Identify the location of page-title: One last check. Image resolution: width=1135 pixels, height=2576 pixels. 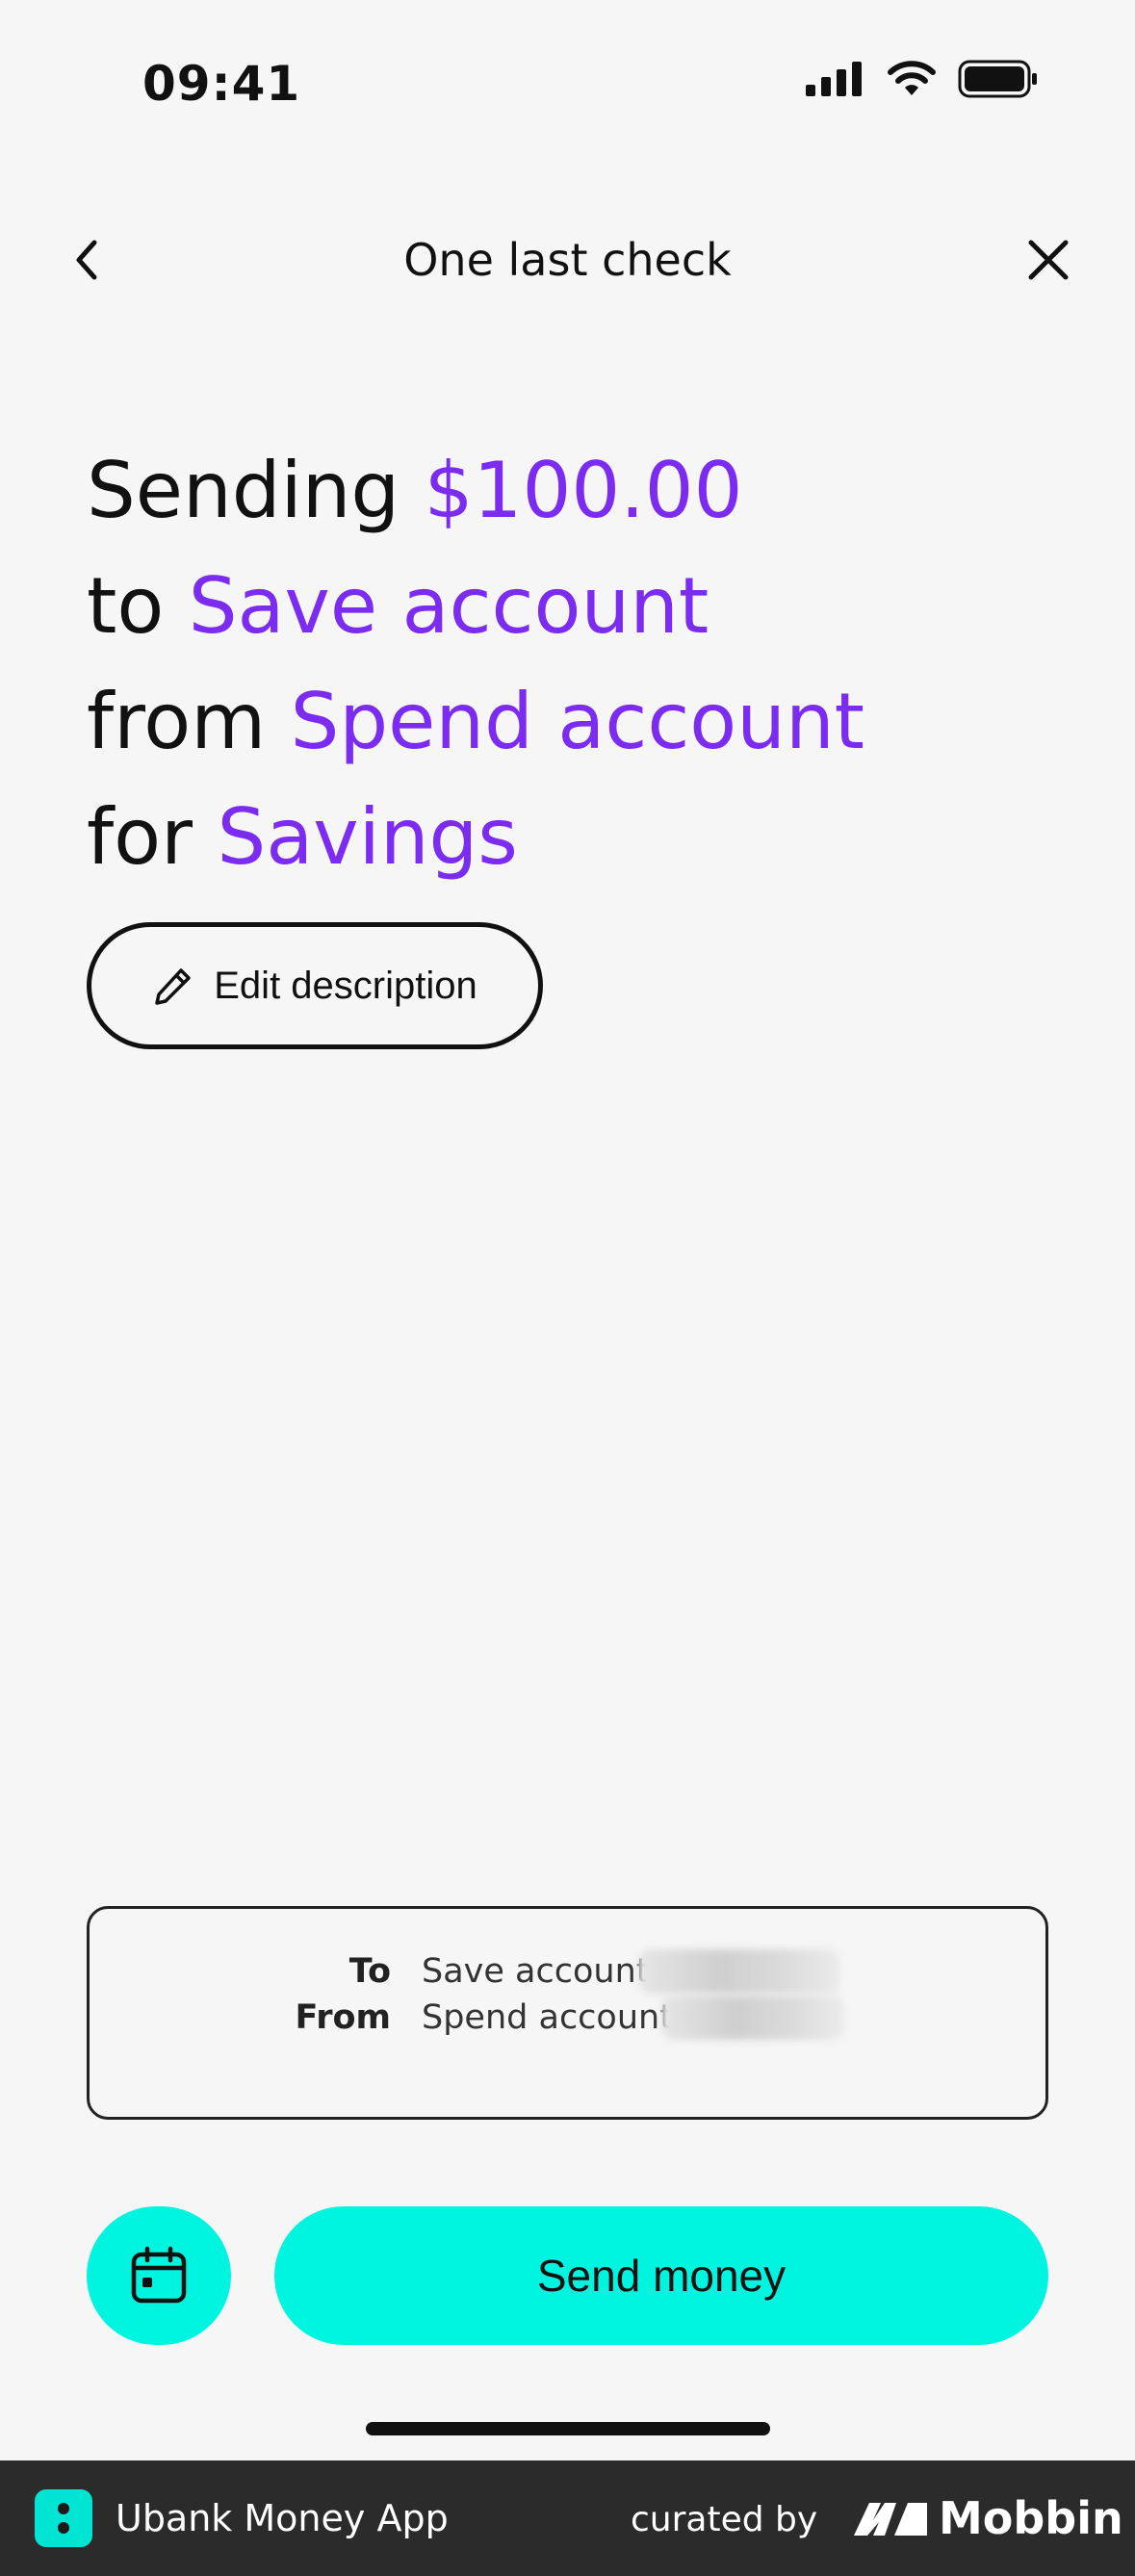
(567, 260).